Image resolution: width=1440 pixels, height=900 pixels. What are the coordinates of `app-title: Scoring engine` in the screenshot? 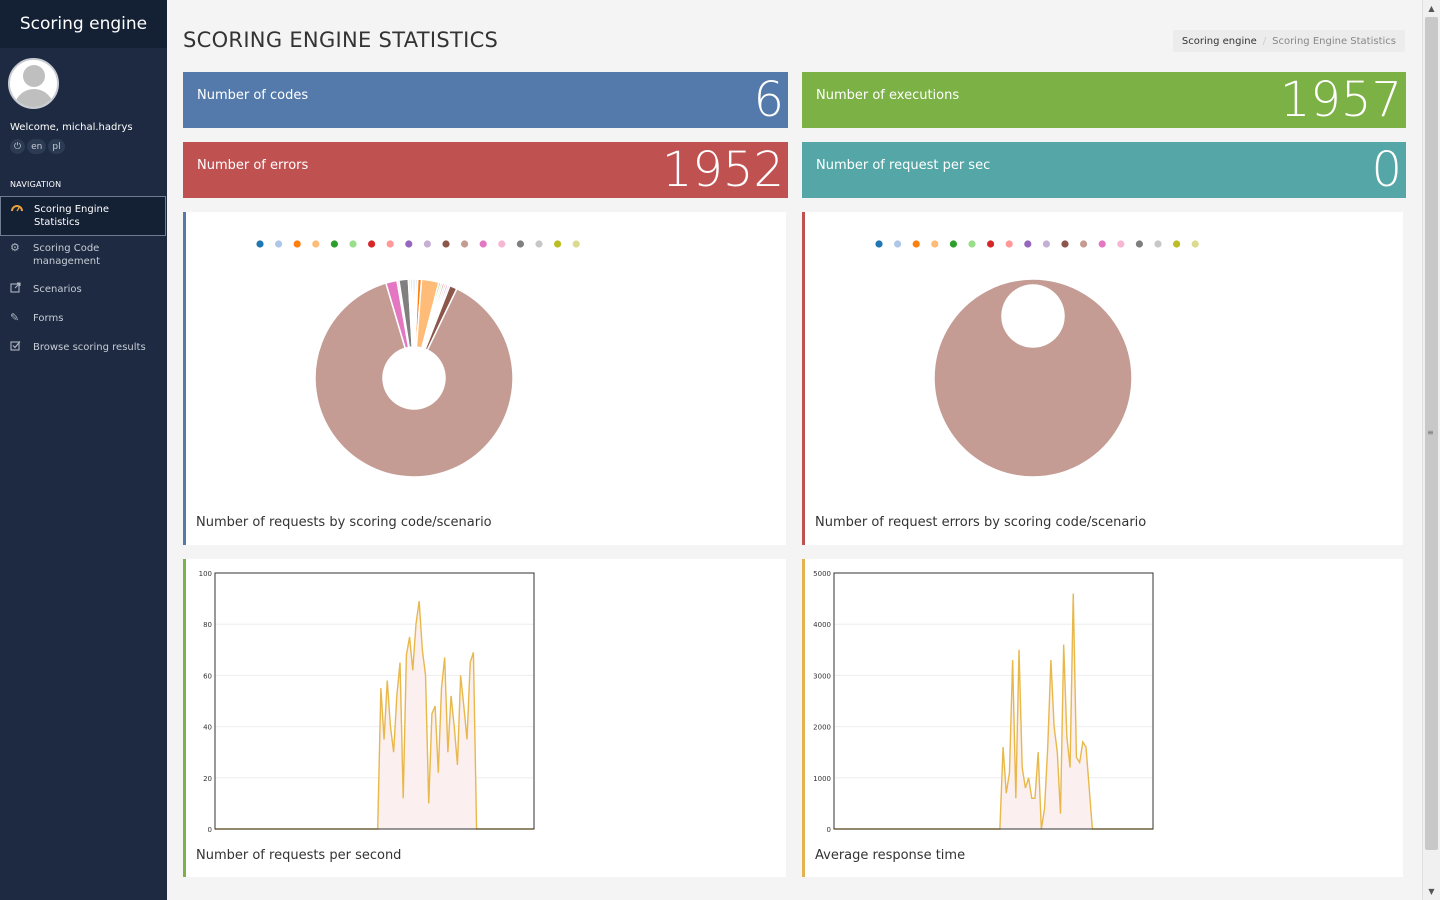 It's located at (83, 24).